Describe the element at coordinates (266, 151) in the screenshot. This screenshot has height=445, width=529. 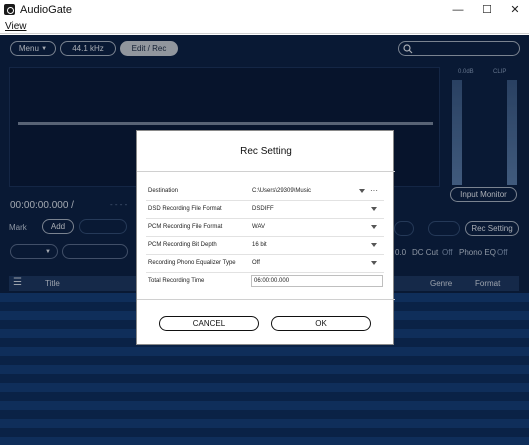
I see `dialog-title: Rec Setting` at that location.